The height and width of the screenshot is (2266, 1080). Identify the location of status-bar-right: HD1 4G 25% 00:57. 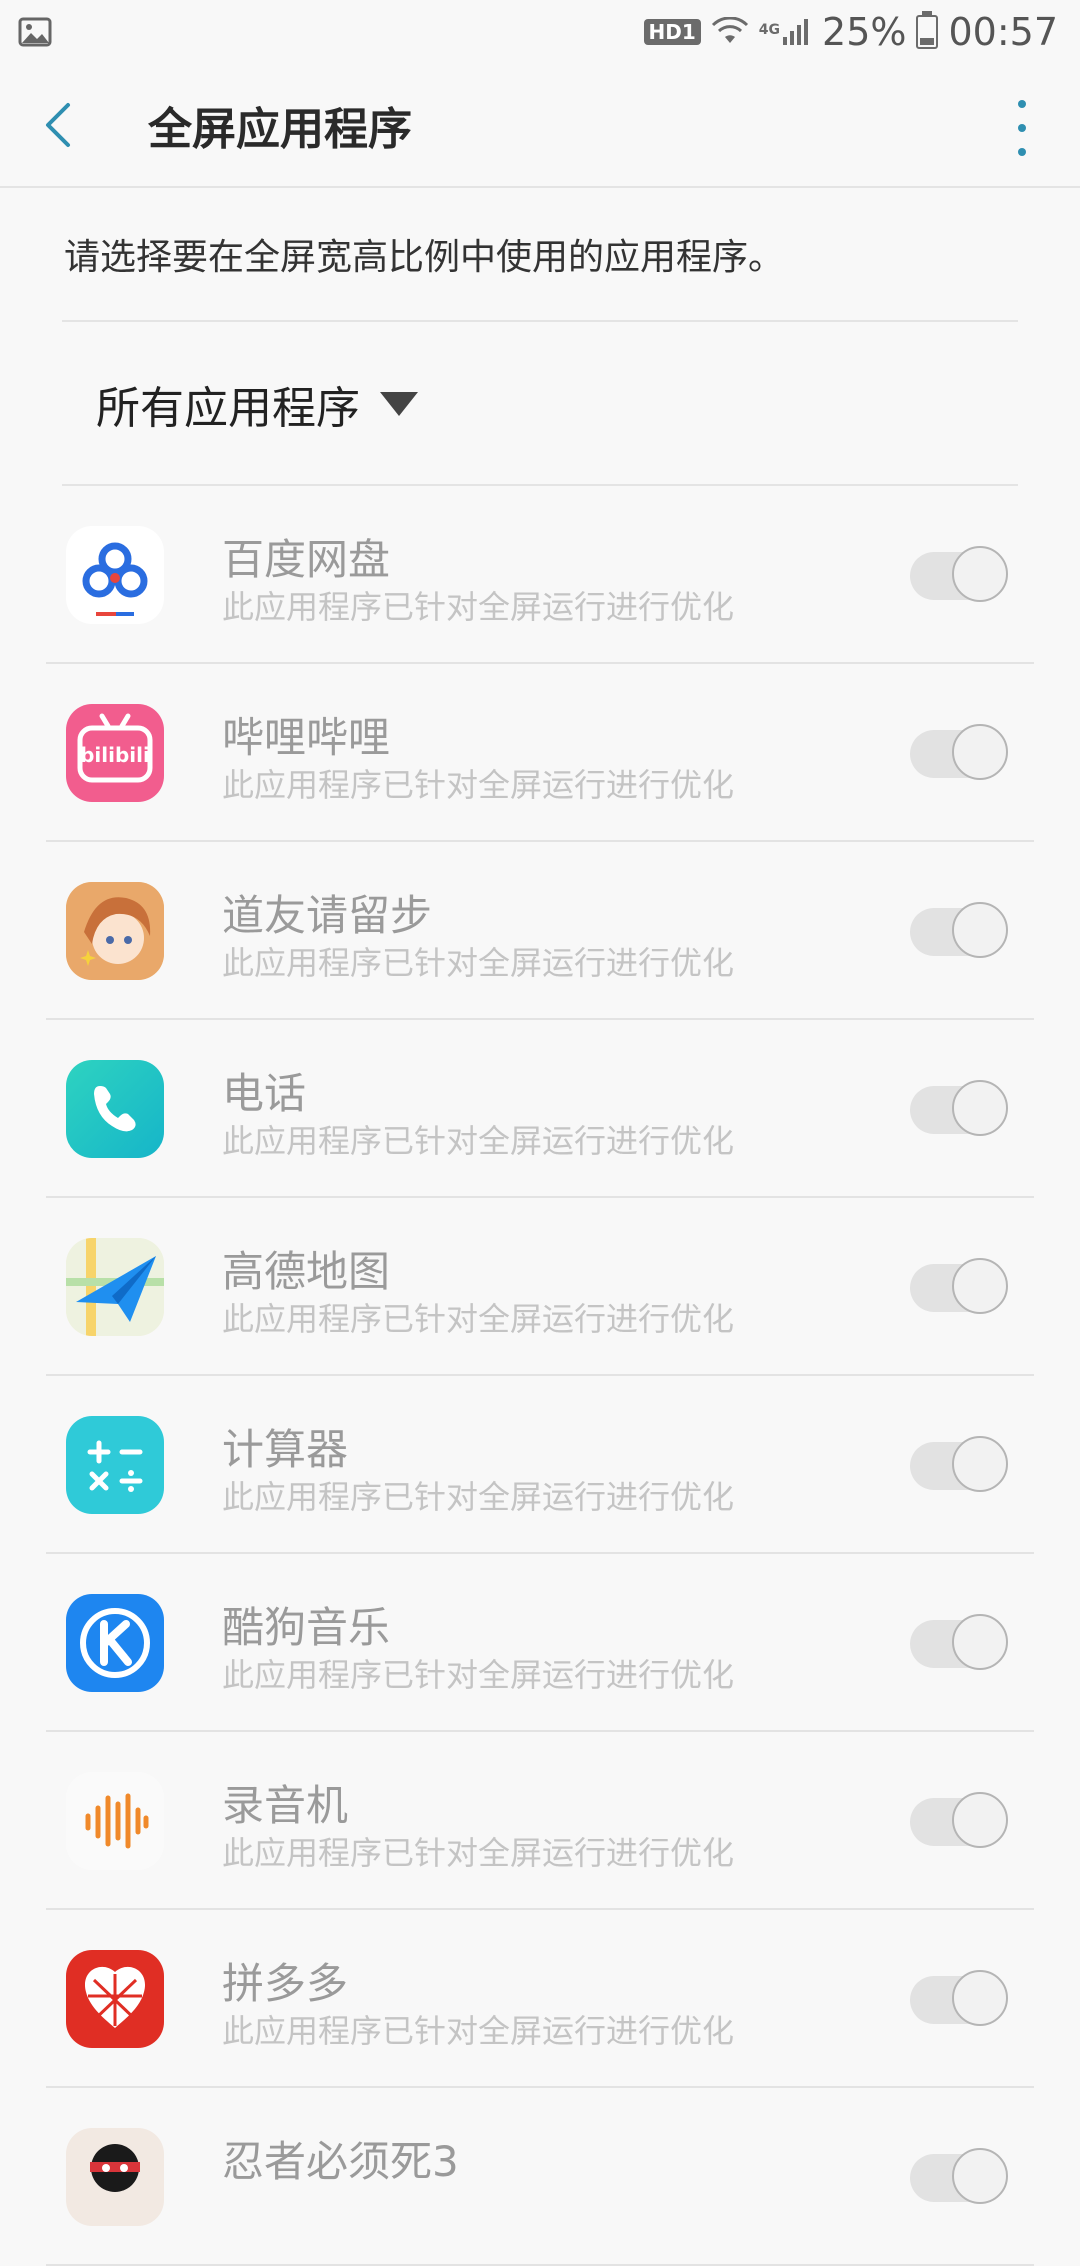
(861, 32).